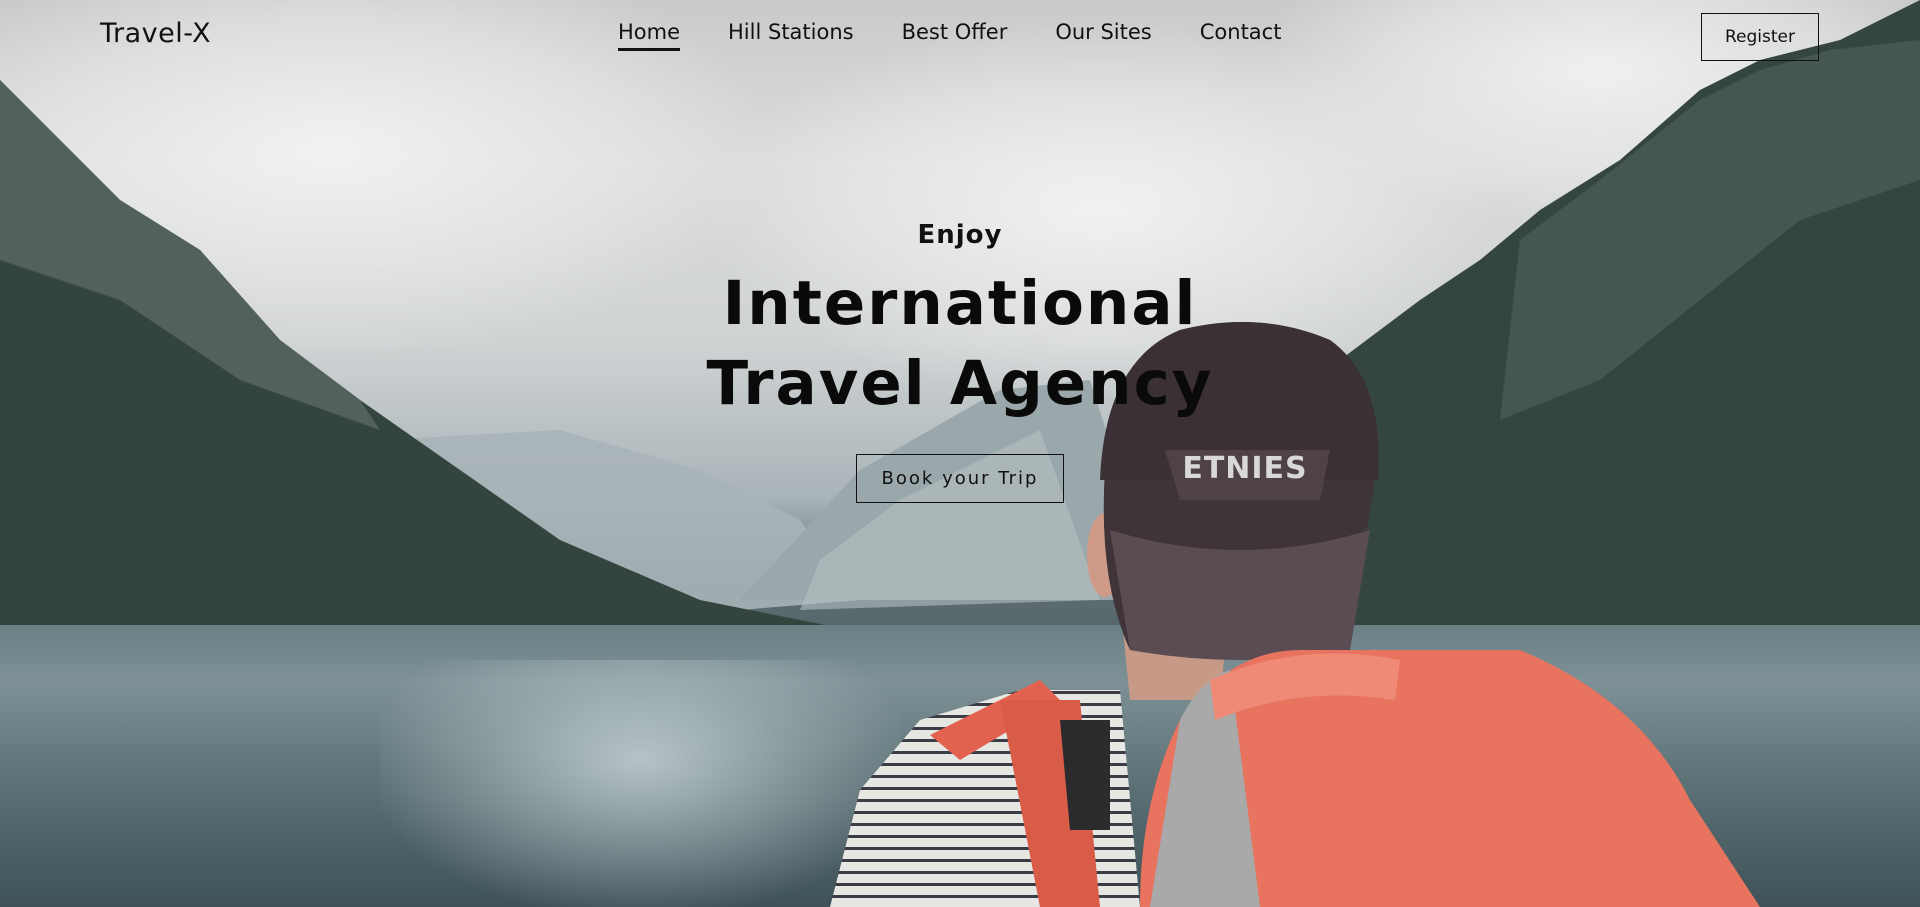 The width and height of the screenshot is (1920, 907). Describe the element at coordinates (649, 35) in the screenshot. I see `nav-item-home: Home` at that location.